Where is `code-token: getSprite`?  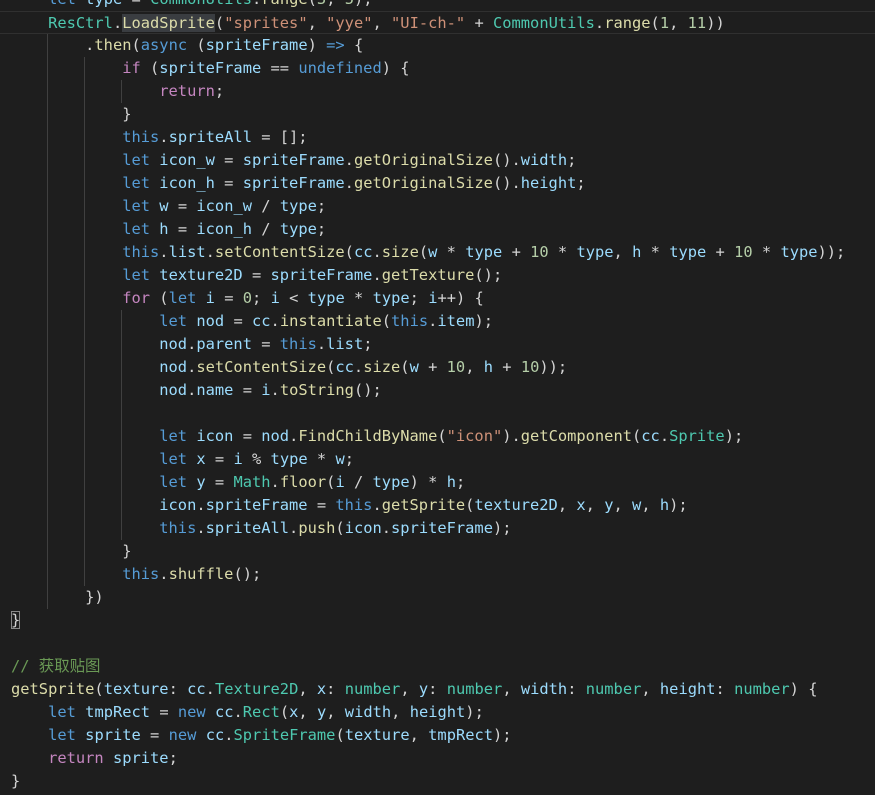 code-token: getSprite is located at coordinates (53, 689).